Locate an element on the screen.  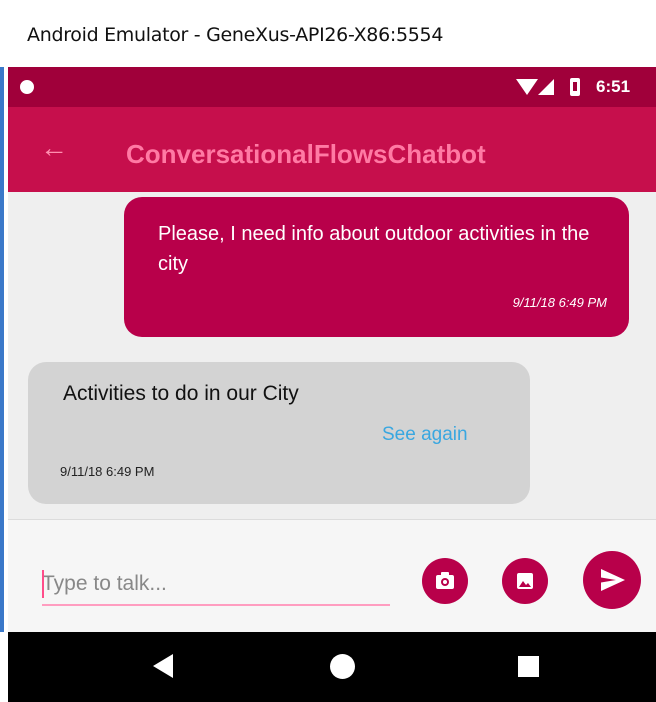
toolbar-title: ConversationalFlowsChatbot is located at coordinates (306, 154).